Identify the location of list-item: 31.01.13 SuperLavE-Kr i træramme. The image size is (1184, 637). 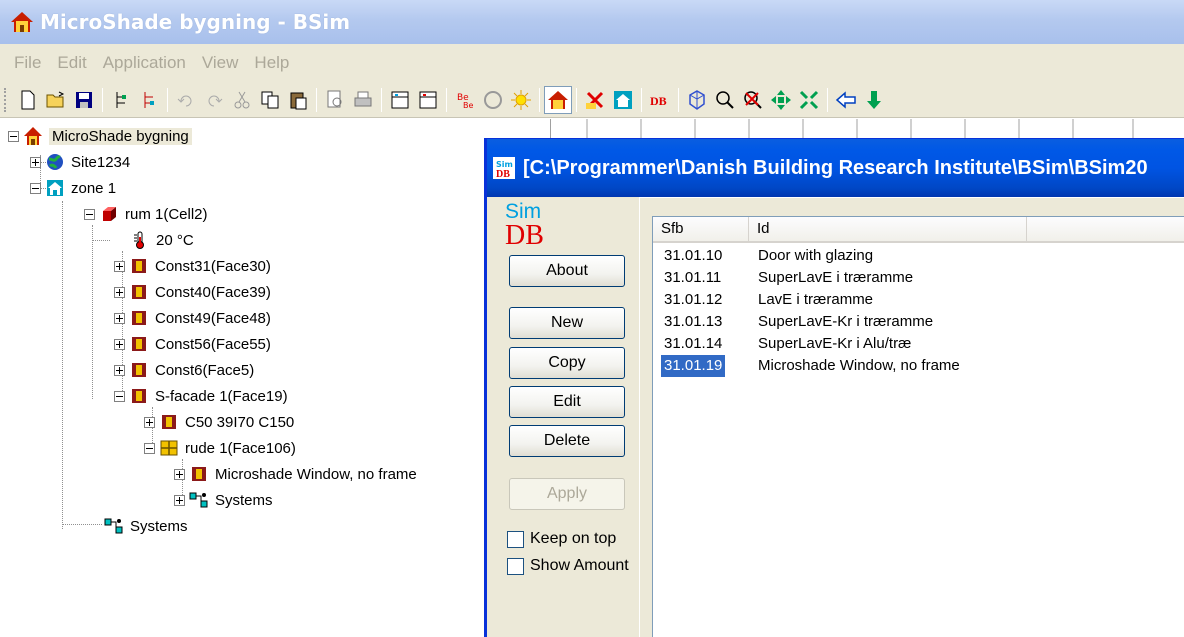
(918, 322).